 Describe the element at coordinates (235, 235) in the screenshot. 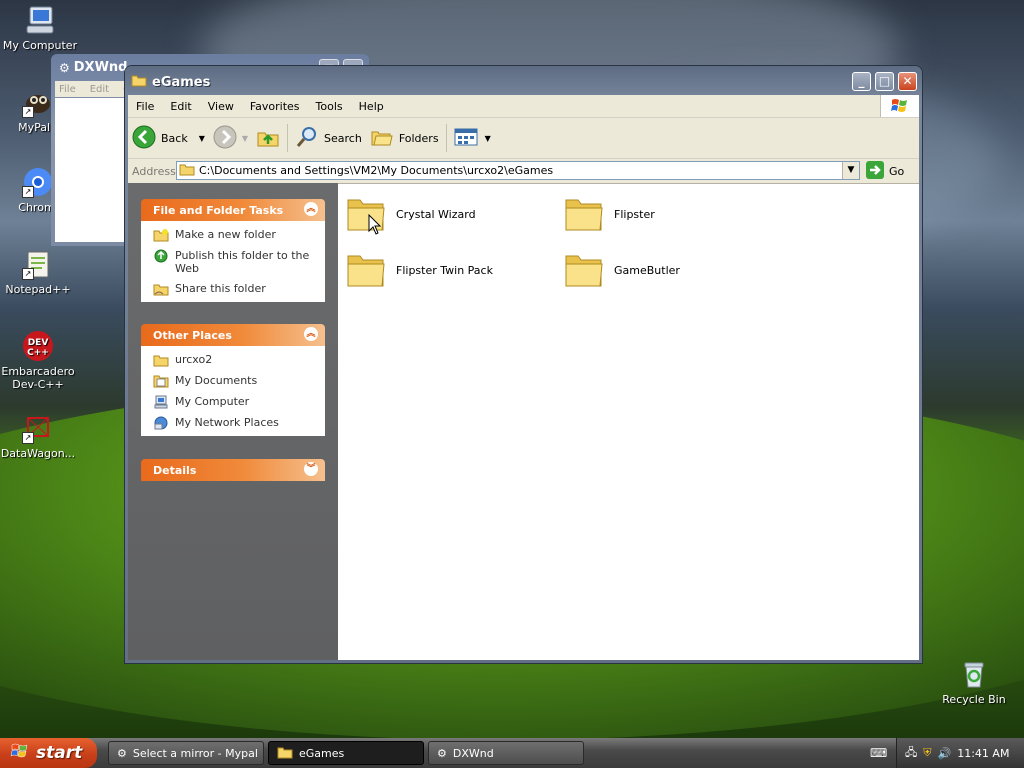

I see `make-new-folder-link: Make a new folder` at that location.